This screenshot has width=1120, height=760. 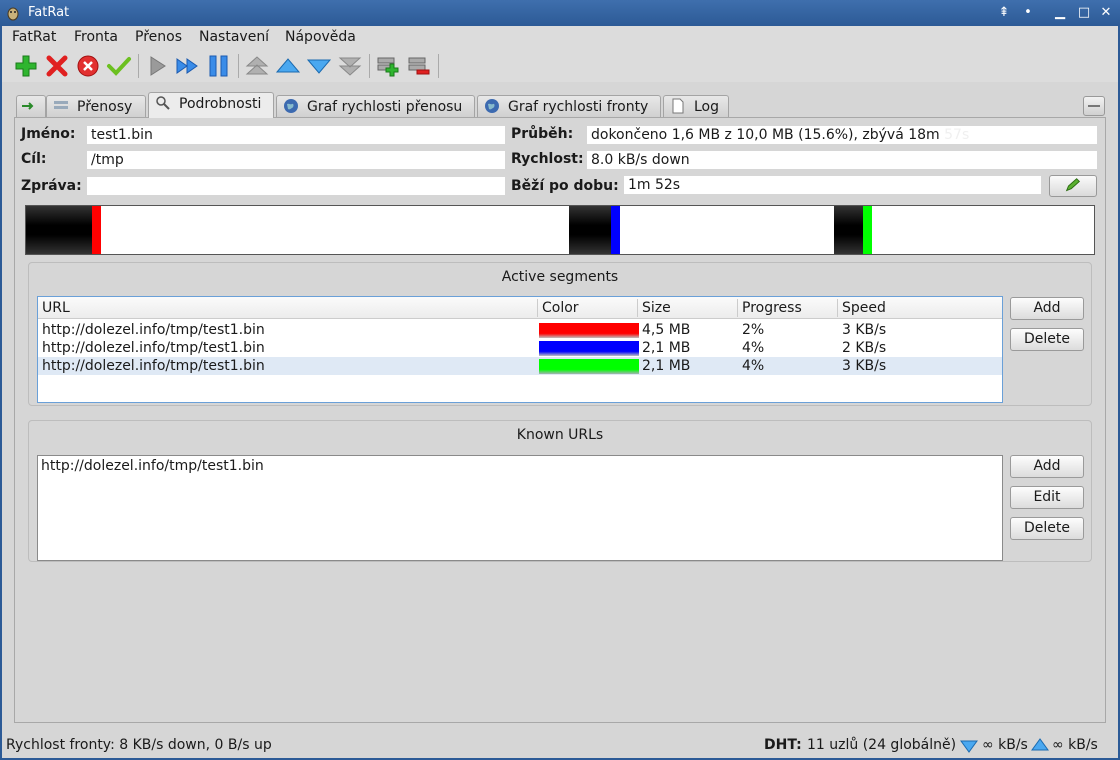 I want to click on start-button, so click(x=157, y=66).